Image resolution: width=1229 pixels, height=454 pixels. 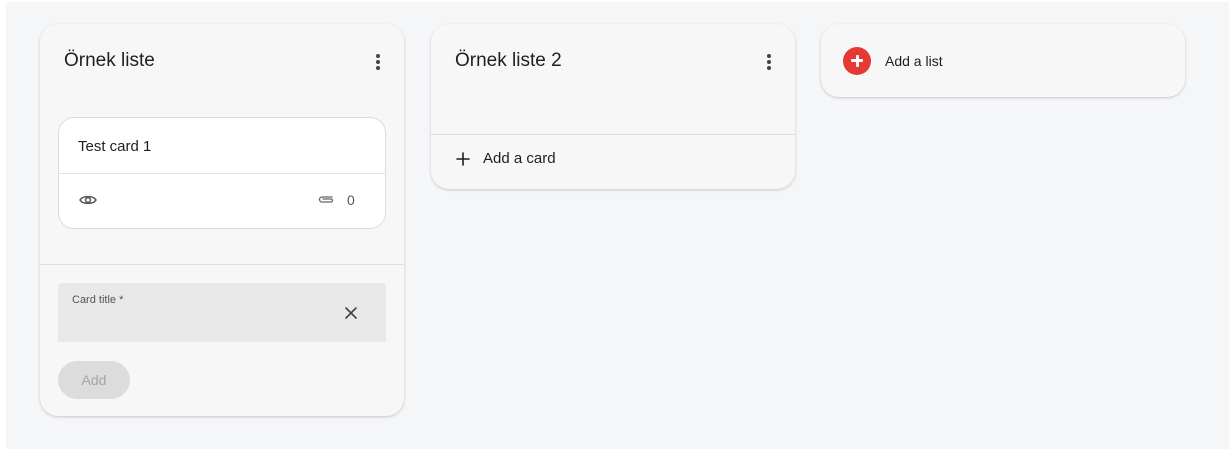 I want to click on list-header: Örnek liste 2, so click(x=613, y=60).